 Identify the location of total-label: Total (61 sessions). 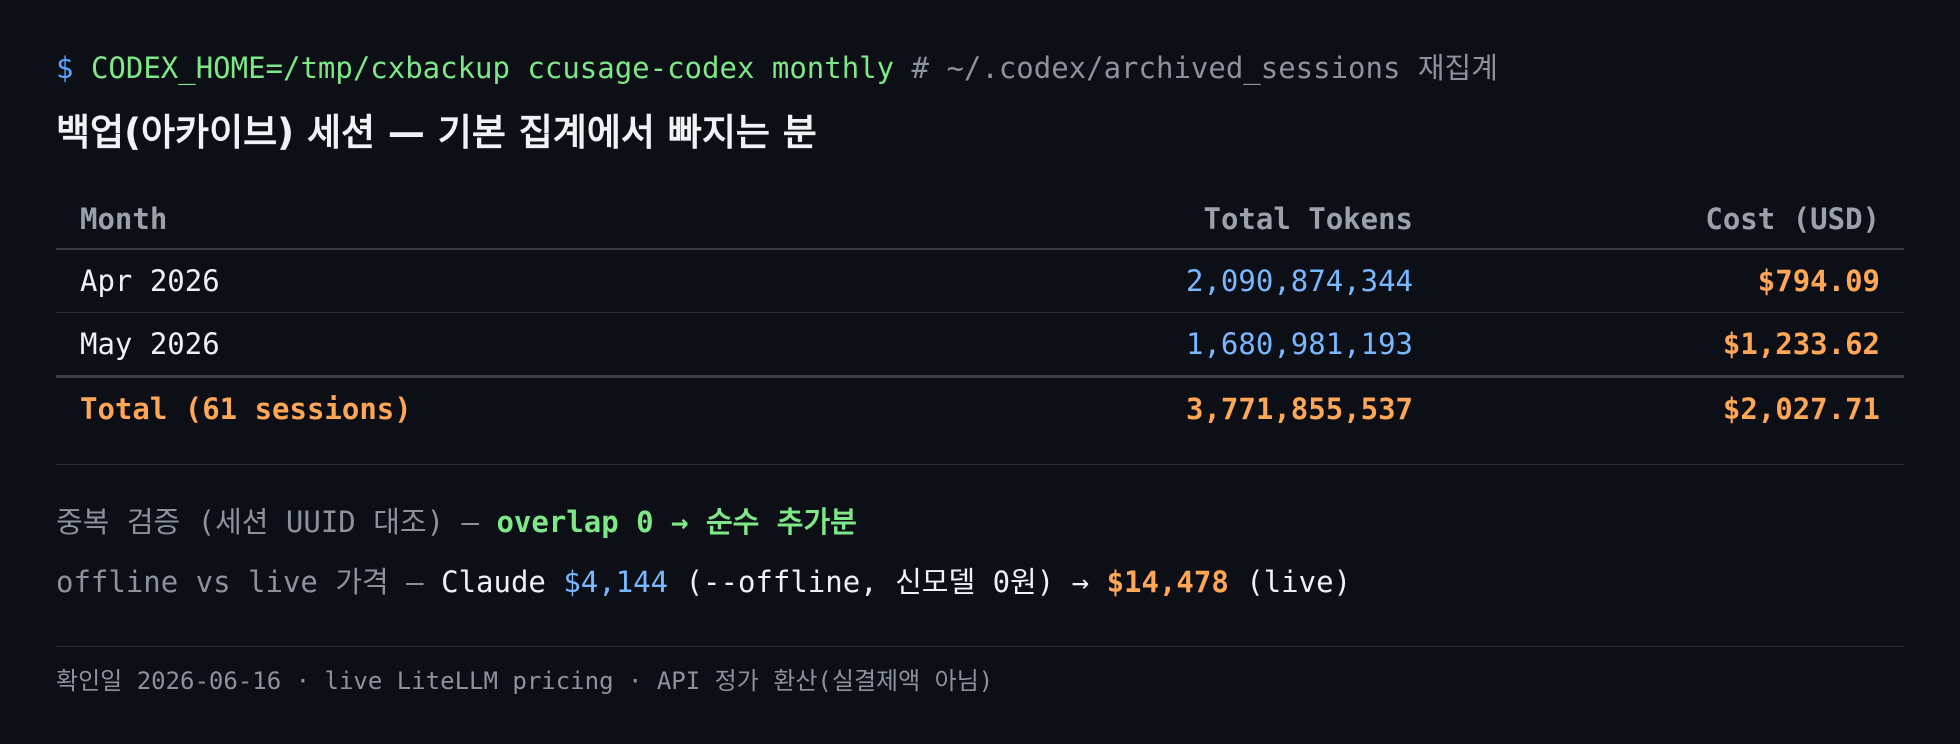
(246, 409).